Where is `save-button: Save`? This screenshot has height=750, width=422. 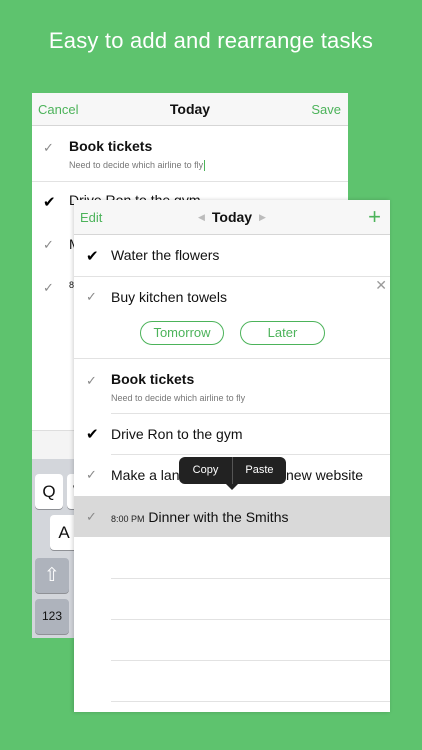
save-button: Save is located at coordinates (326, 109).